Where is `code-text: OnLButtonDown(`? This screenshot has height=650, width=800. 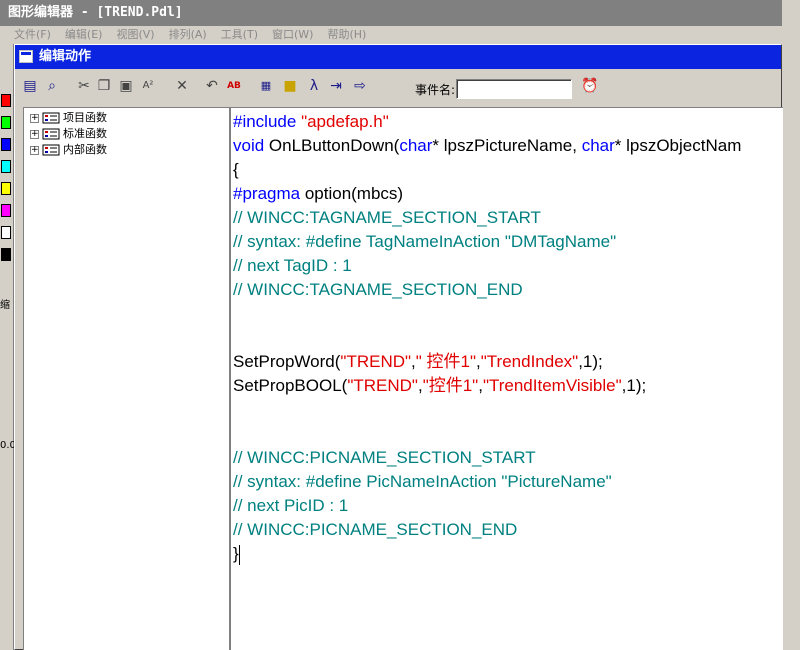 code-text: OnLButtonDown( is located at coordinates (332, 145).